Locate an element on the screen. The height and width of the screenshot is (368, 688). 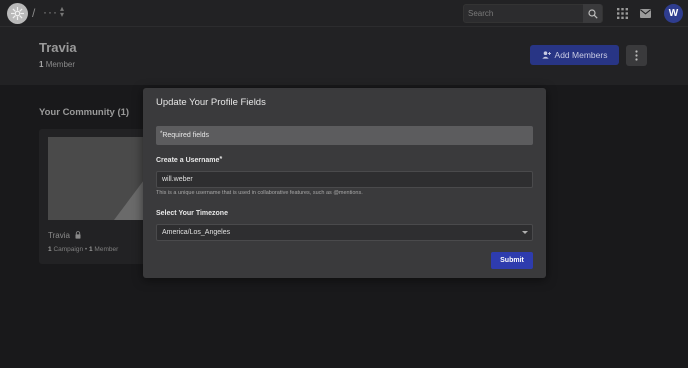
add-user-icon is located at coordinates (546, 55).